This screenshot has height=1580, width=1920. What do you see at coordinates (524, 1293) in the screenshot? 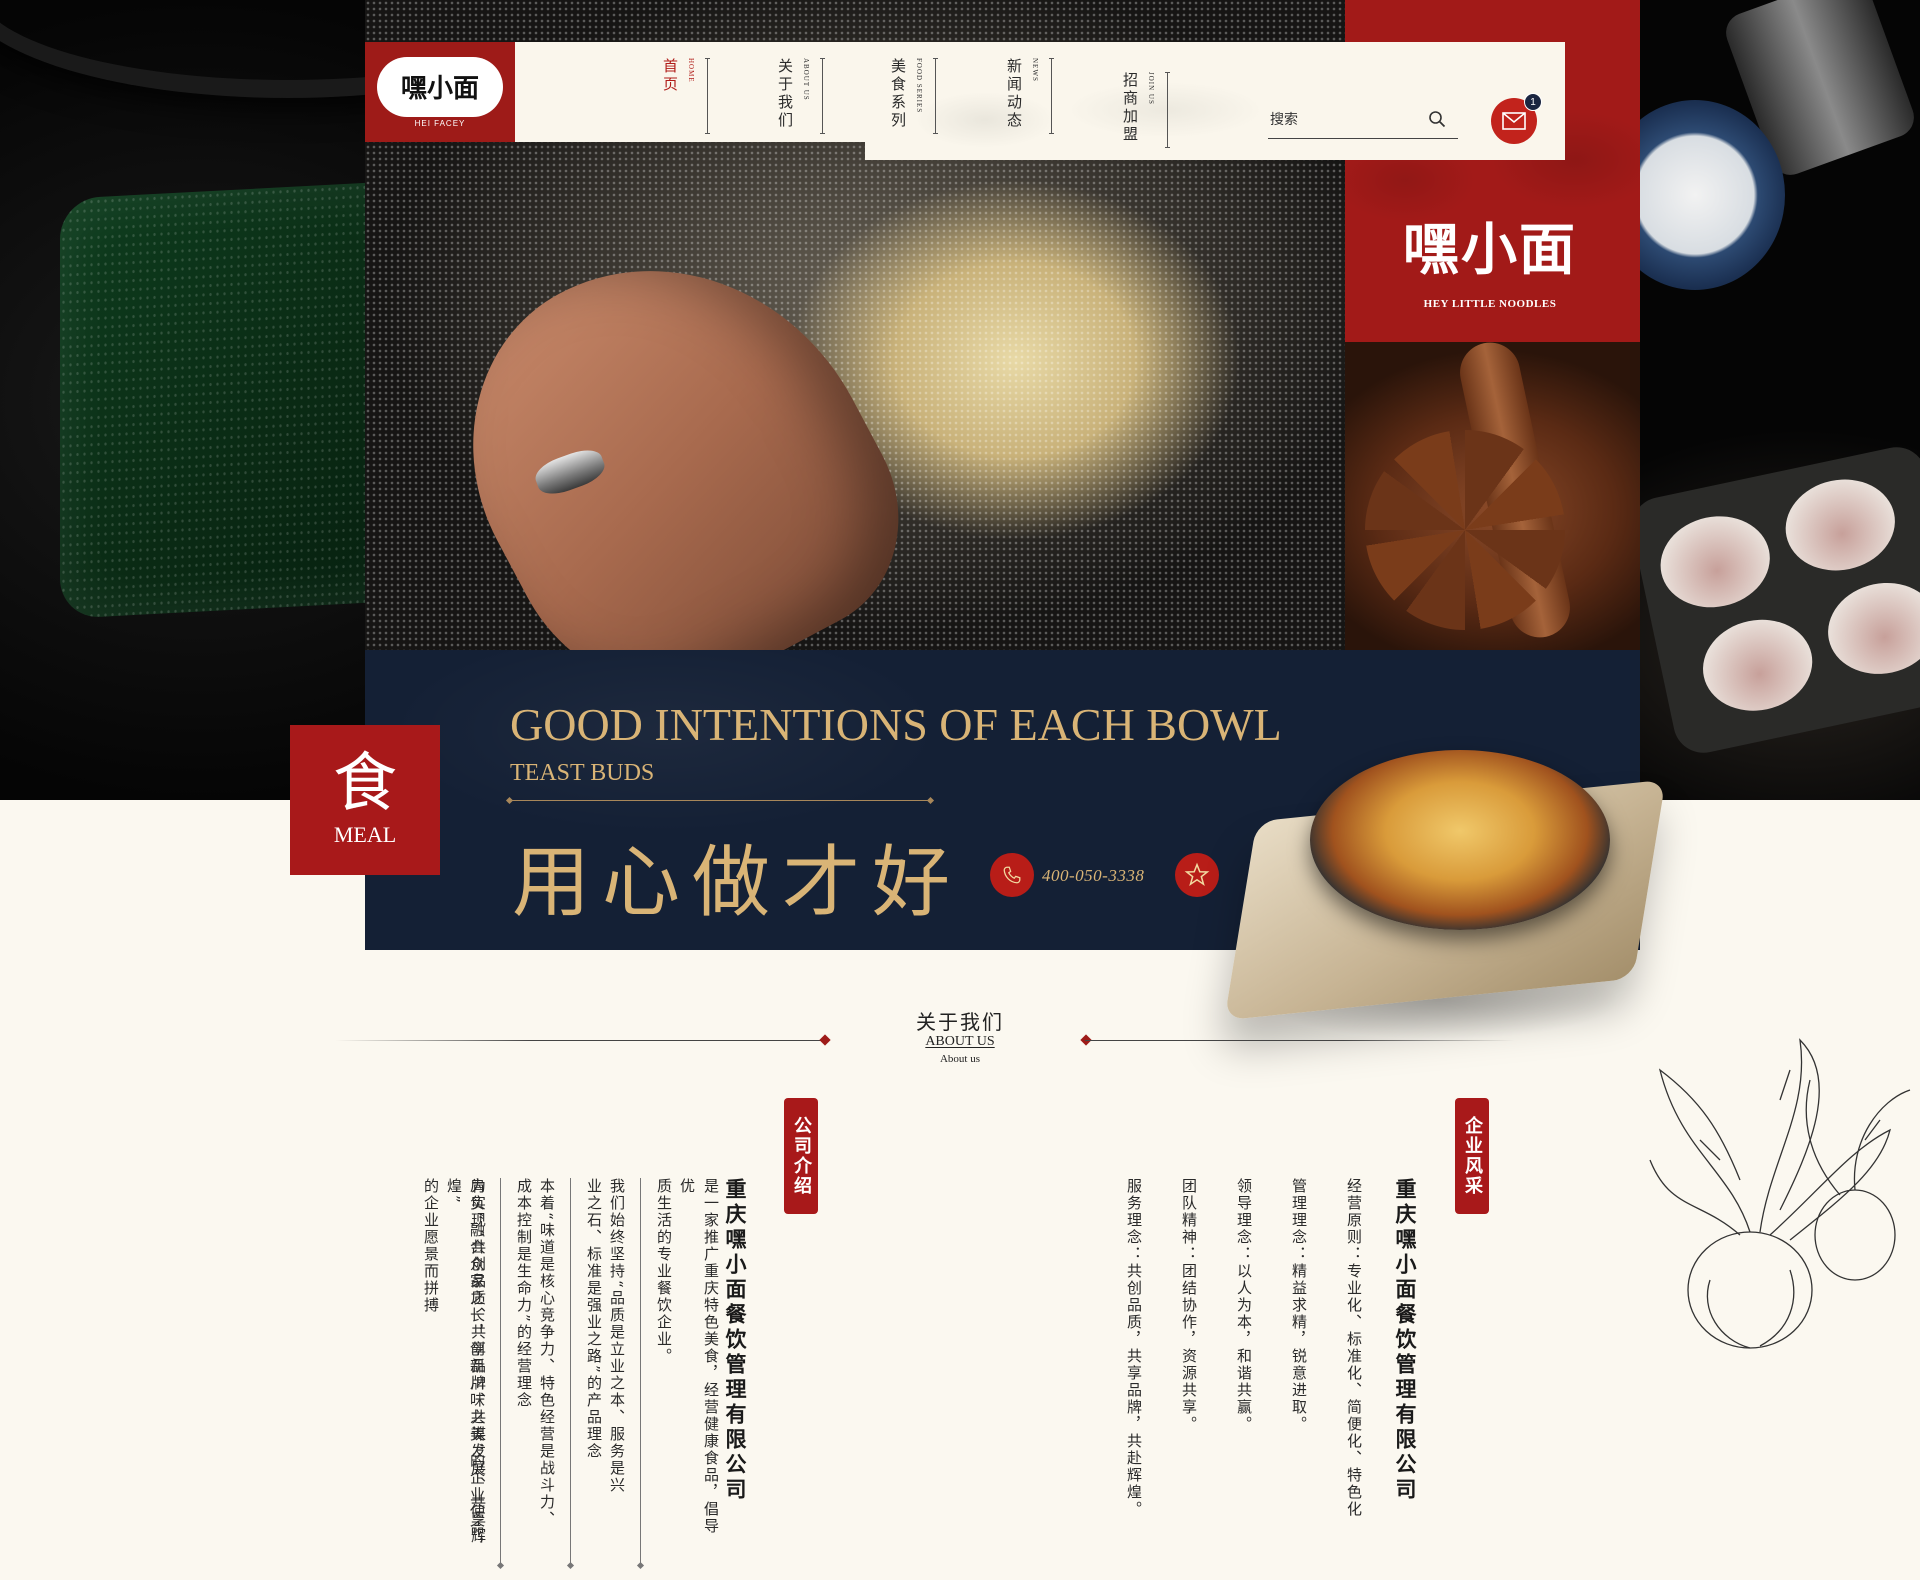
I see `company-intro-text: 成本控制是生命力”的经营理念` at bounding box center [524, 1293].